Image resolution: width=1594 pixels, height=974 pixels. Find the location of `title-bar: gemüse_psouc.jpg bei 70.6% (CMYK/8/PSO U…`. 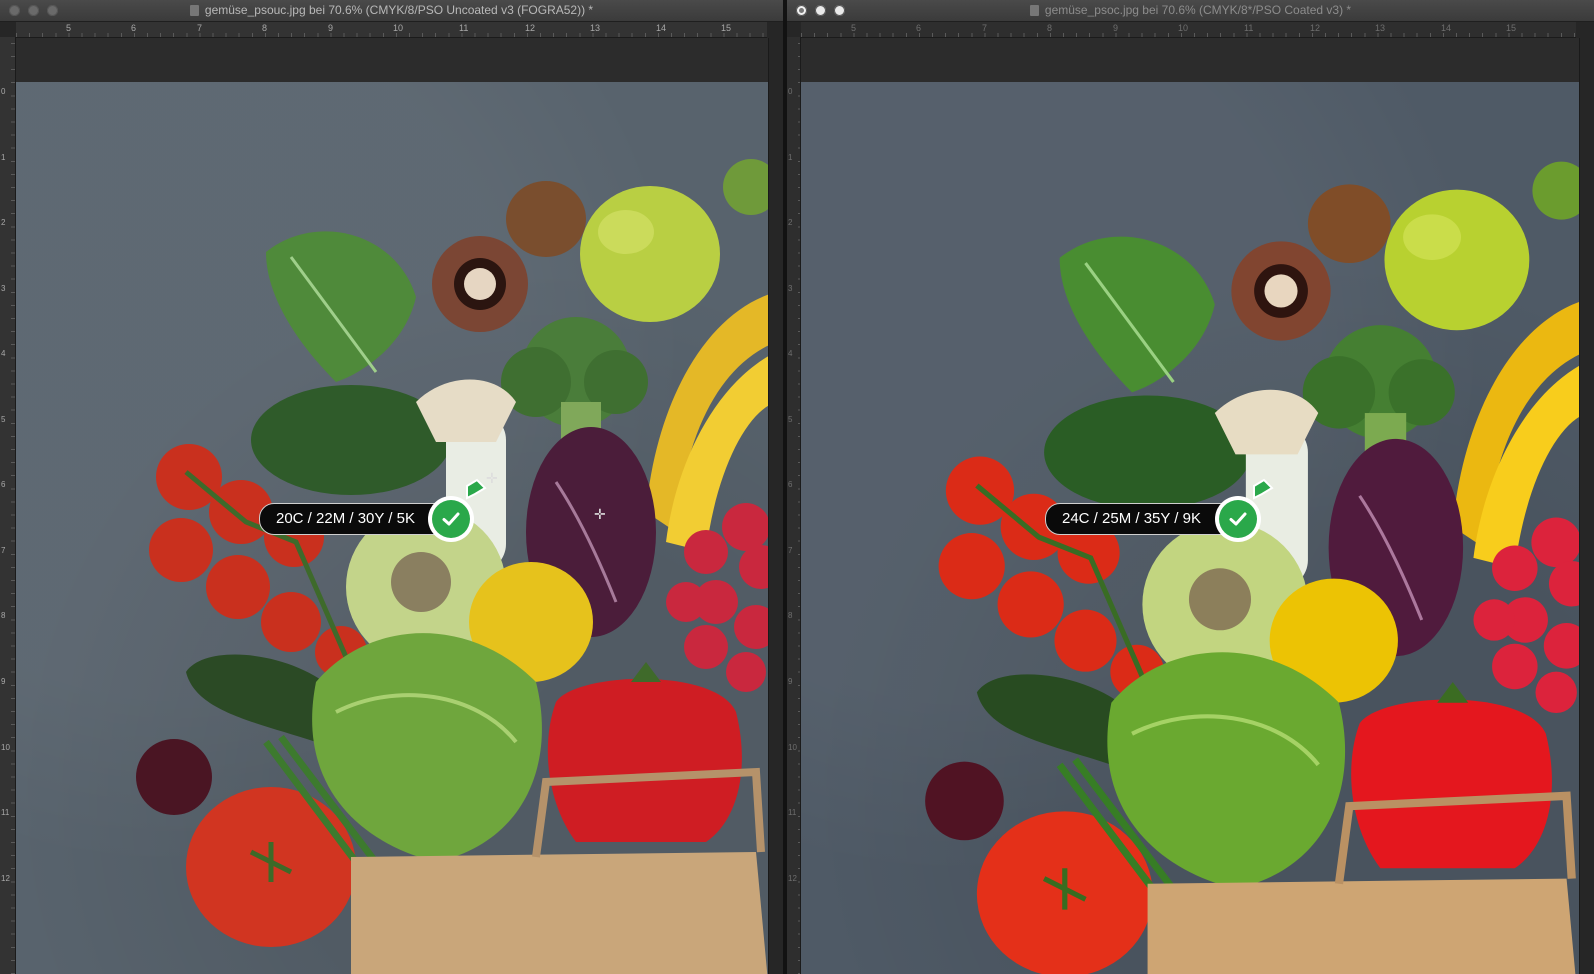

title-bar: gemüse_psouc.jpg bei 70.6% (CMYK/8/PSO U… is located at coordinates (391, 11).